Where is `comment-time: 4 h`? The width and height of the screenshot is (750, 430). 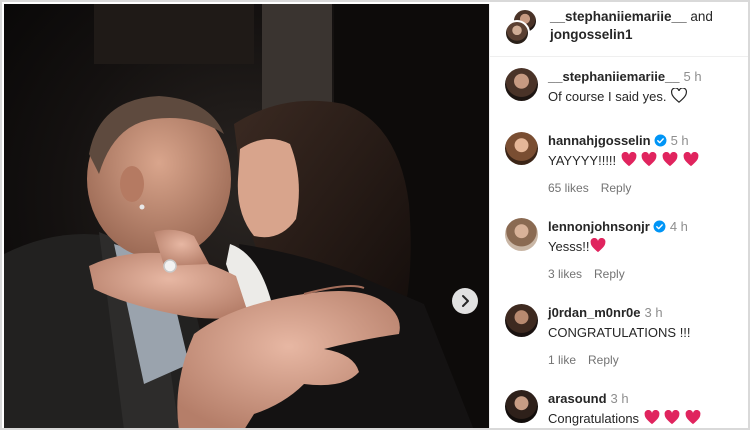
comment-time: 4 h is located at coordinates (678, 226).